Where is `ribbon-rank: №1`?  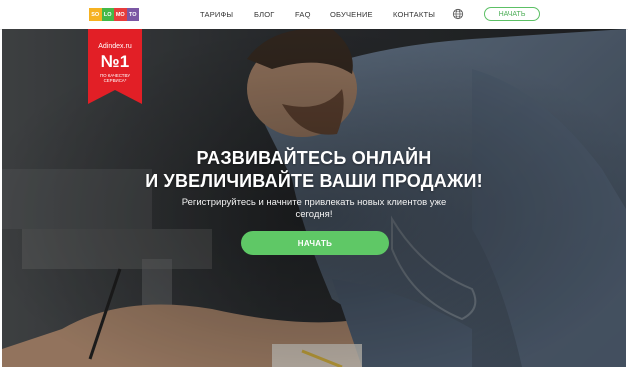 ribbon-rank: №1 is located at coordinates (115, 61).